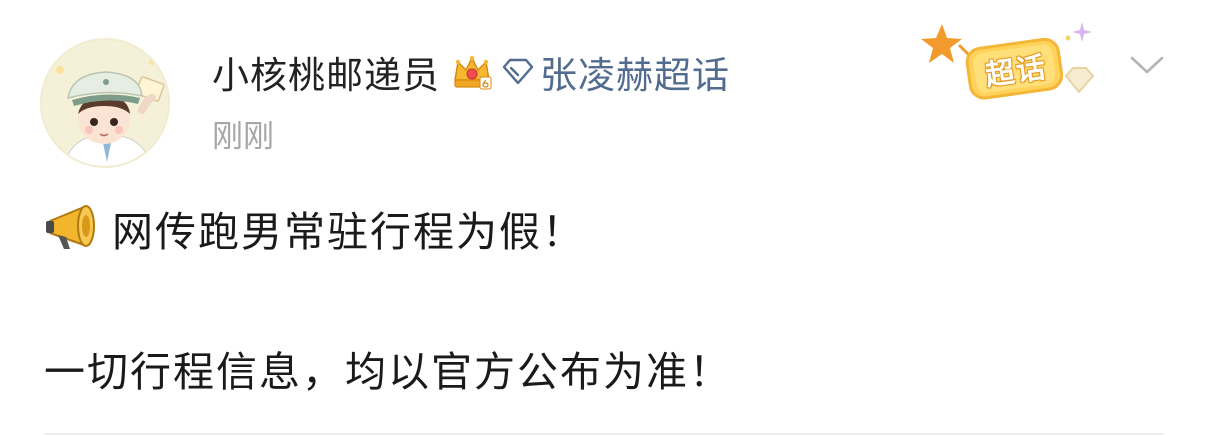 This screenshot has width=1206, height=436. What do you see at coordinates (348, 232) in the screenshot?
I see `post-text-line-1: 网传跑男常驻行程为假！` at bounding box center [348, 232].